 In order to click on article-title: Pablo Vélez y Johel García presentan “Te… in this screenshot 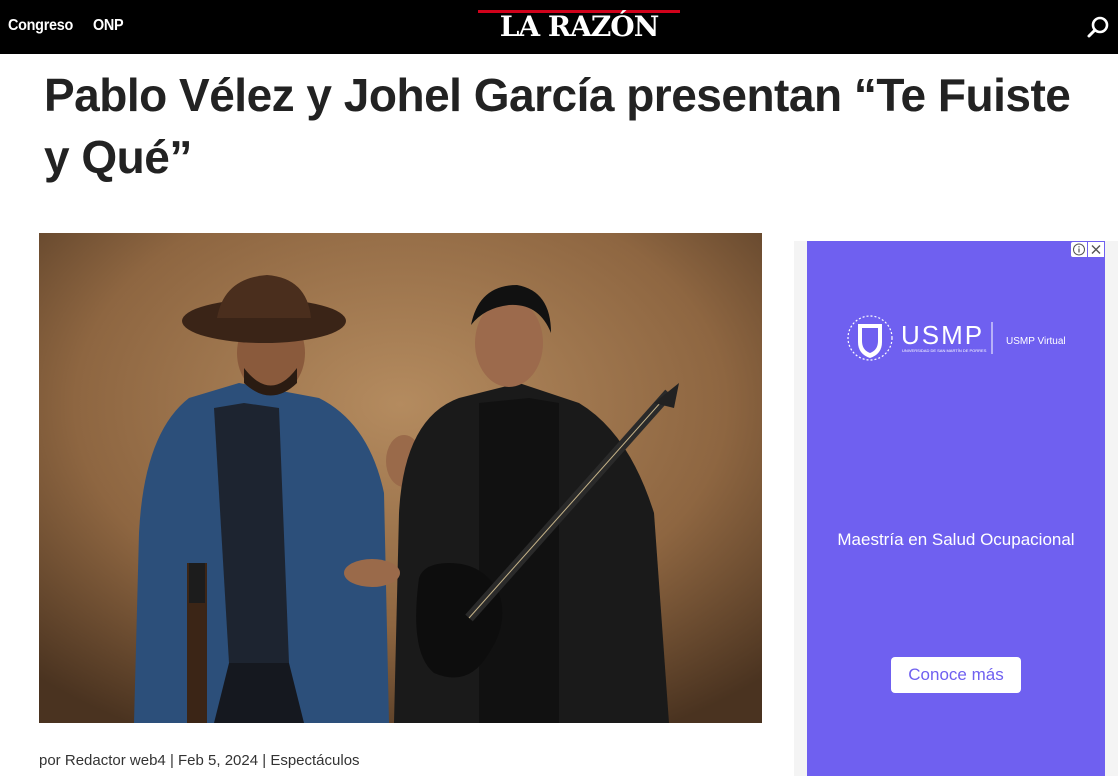, I will do `click(557, 126)`.